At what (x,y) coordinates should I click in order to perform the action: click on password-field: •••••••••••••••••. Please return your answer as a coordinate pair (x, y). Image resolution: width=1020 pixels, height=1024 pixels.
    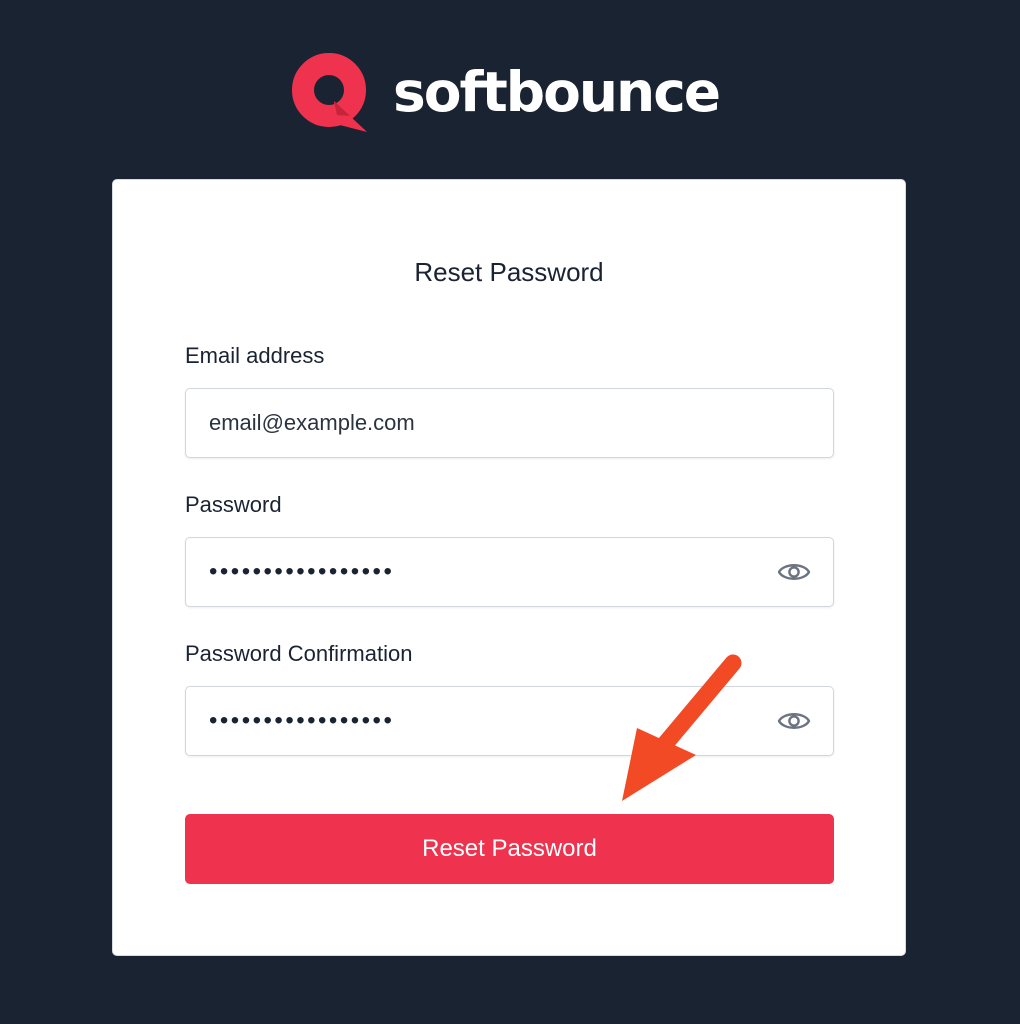
    Looking at the image, I should click on (509, 572).